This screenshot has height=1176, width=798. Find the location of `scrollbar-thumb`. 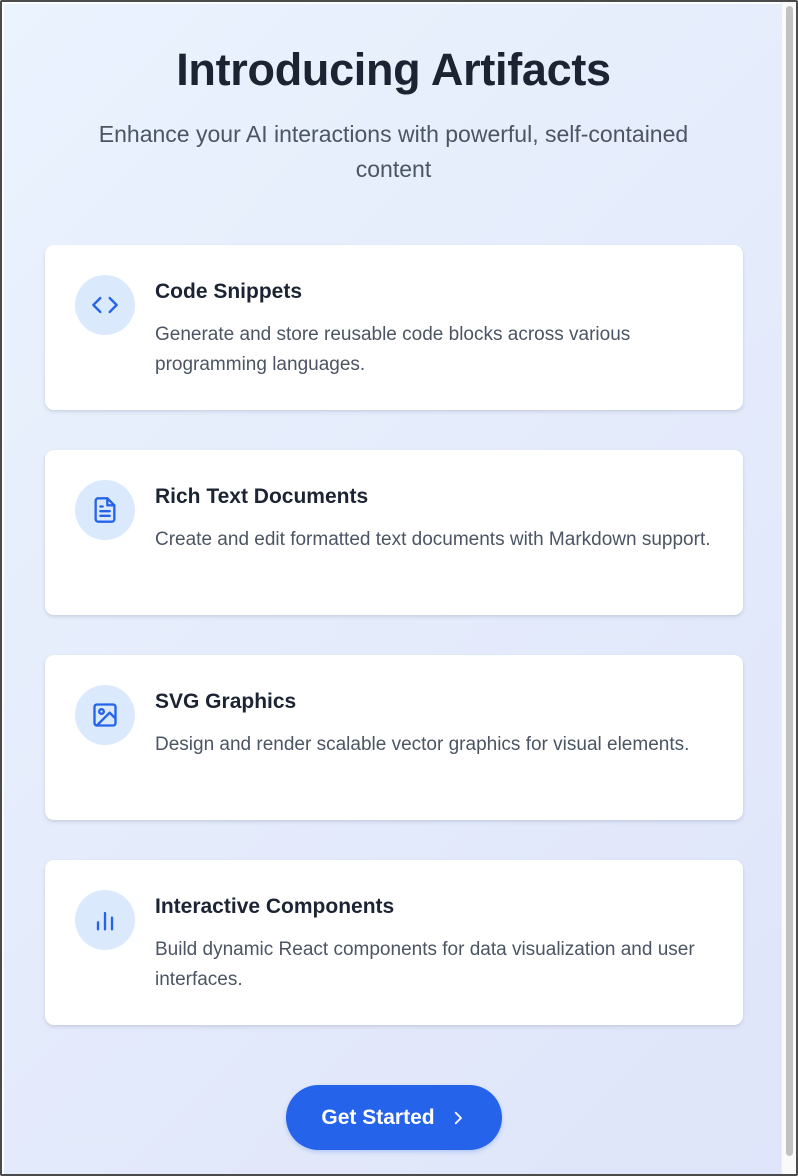

scrollbar-thumb is located at coordinates (789, 581).